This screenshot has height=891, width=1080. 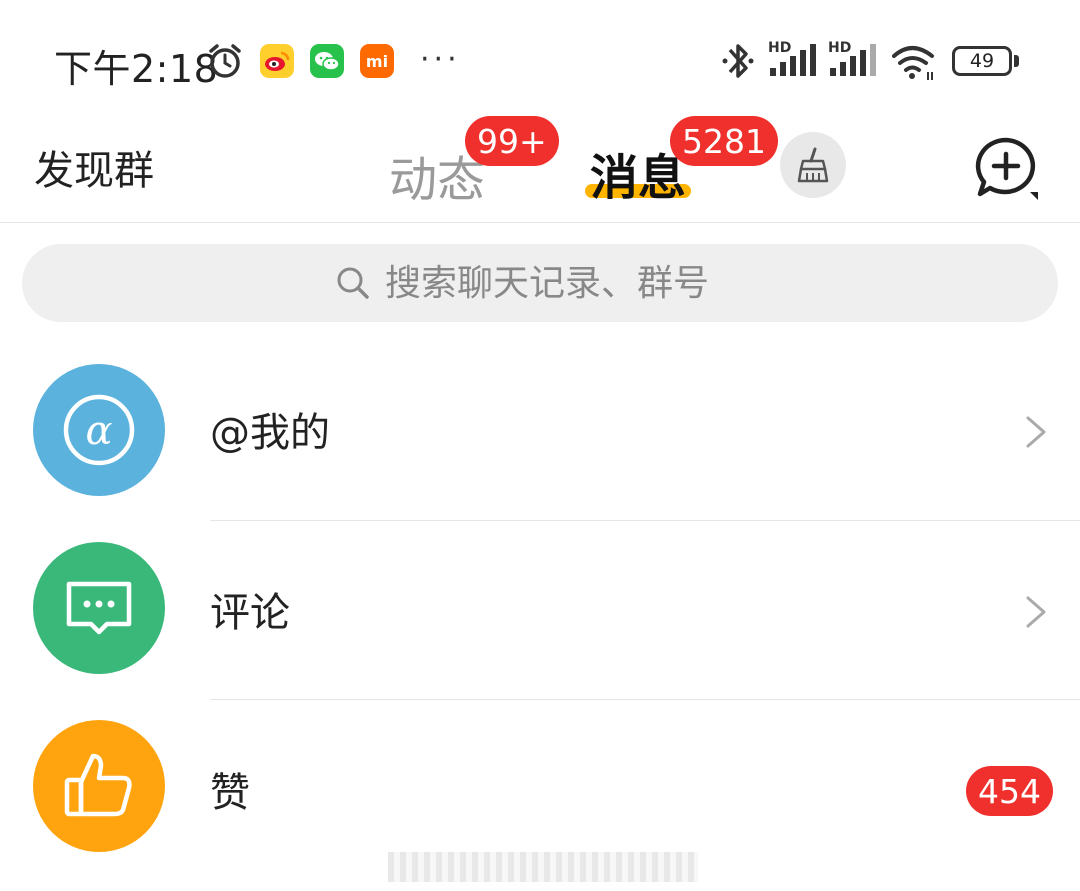 What do you see at coordinates (724, 141) in the screenshot?
I see `messages-unread-badge: 5281` at bounding box center [724, 141].